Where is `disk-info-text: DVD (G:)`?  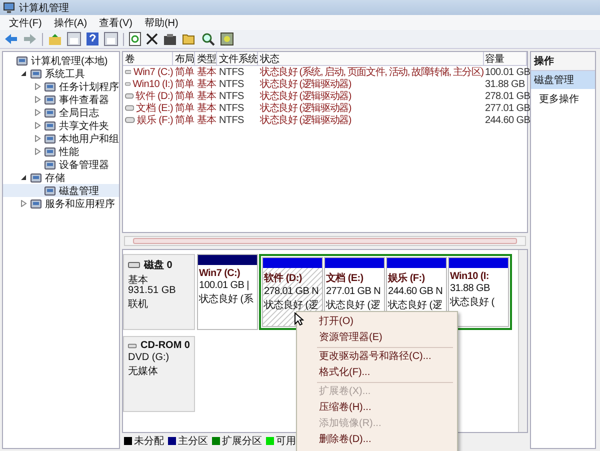
disk-info-text: DVD (G:) is located at coordinates (149, 357).